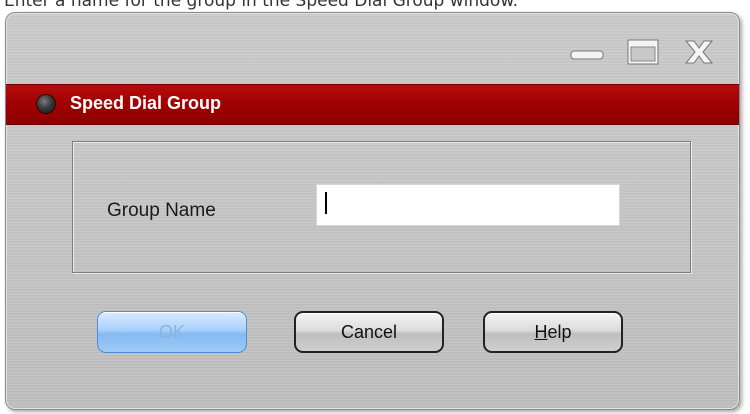 The image size is (750, 414). What do you see at coordinates (644, 54) in the screenshot?
I see `maximize-icon` at bounding box center [644, 54].